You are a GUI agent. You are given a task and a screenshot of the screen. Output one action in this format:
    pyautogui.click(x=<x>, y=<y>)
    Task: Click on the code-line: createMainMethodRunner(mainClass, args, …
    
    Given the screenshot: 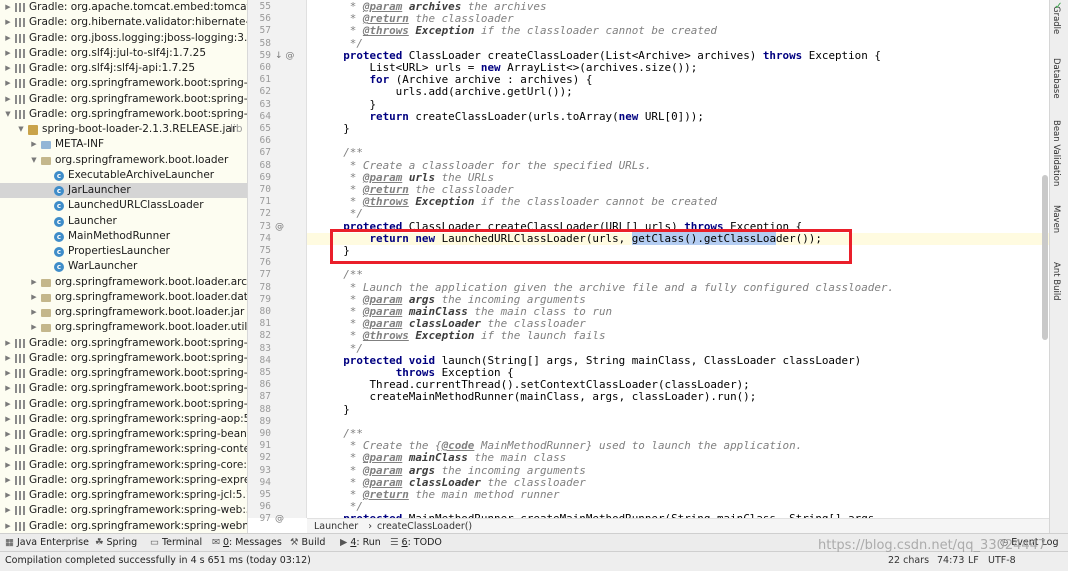 What is the action you would take?
    pyautogui.click(x=536, y=397)
    